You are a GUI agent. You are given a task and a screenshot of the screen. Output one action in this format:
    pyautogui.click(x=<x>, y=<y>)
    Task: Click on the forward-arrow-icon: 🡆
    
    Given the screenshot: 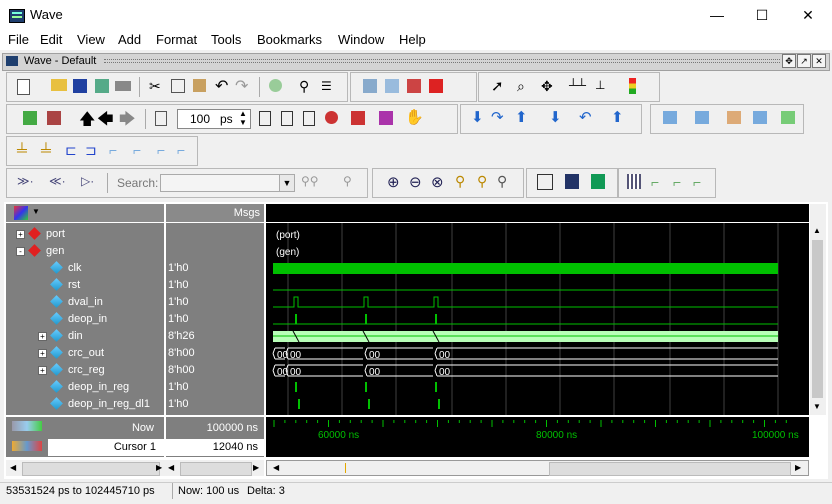 What is the action you would take?
    pyautogui.click(x=127, y=118)
    